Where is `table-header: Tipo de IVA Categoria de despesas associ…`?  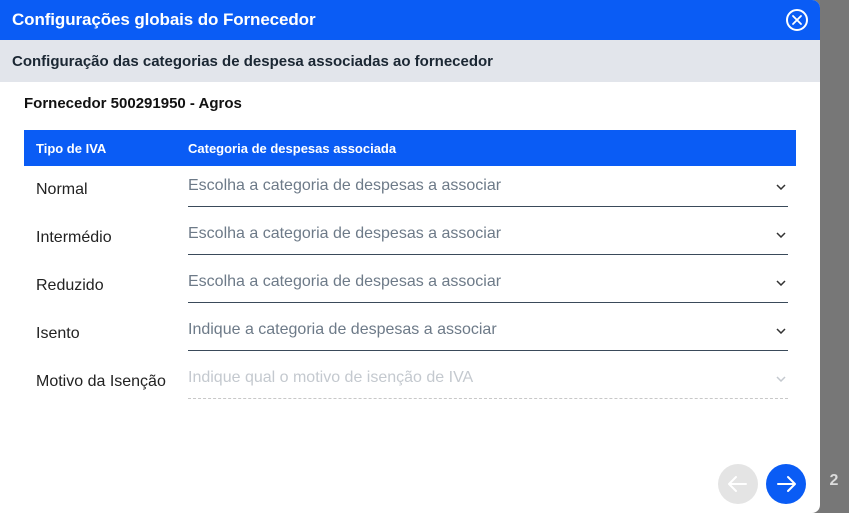 table-header: Tipo de IVA Categoria de despesas associ… is located at coordinates (410, 148).